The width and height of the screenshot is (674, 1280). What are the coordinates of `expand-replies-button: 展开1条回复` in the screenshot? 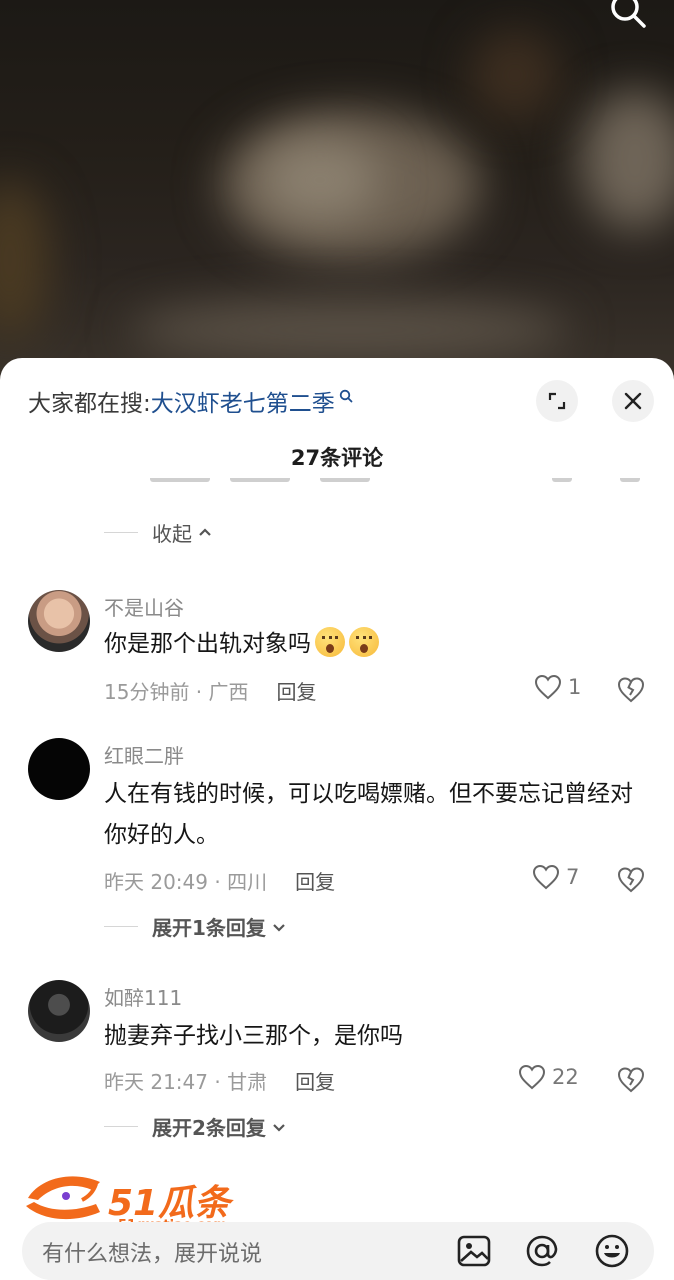 It's located at (196, 926).